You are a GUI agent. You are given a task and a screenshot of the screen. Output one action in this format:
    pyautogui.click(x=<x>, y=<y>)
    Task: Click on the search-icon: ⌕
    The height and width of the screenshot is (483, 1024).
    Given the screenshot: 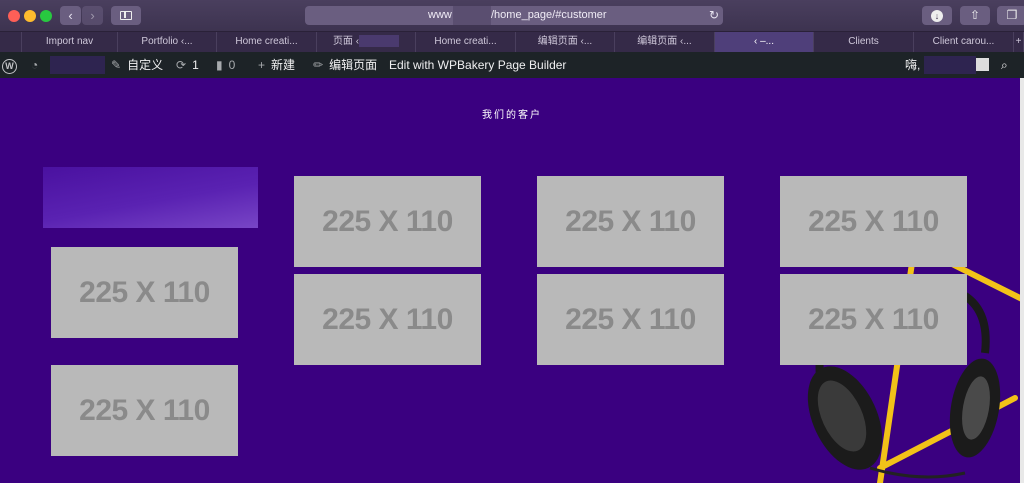 What is the action you would take?
    pyautogui.click(x=1004, y=65)
    